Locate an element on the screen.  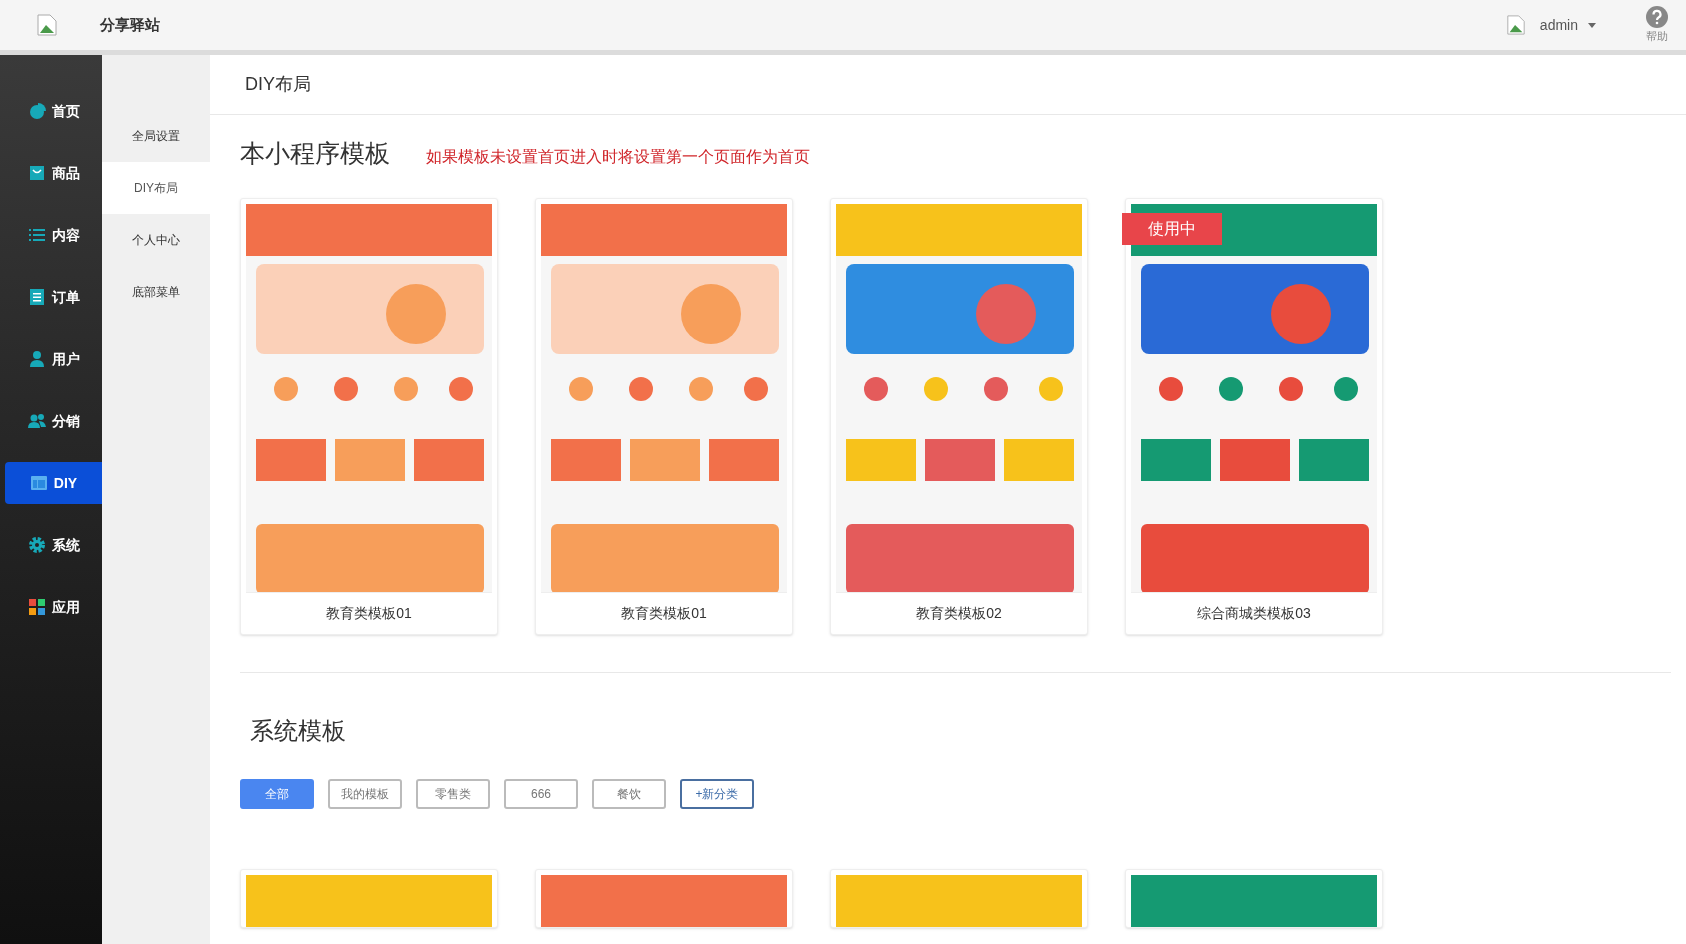
template-card: 教育类模板02 is located at coordinates (959, 416).